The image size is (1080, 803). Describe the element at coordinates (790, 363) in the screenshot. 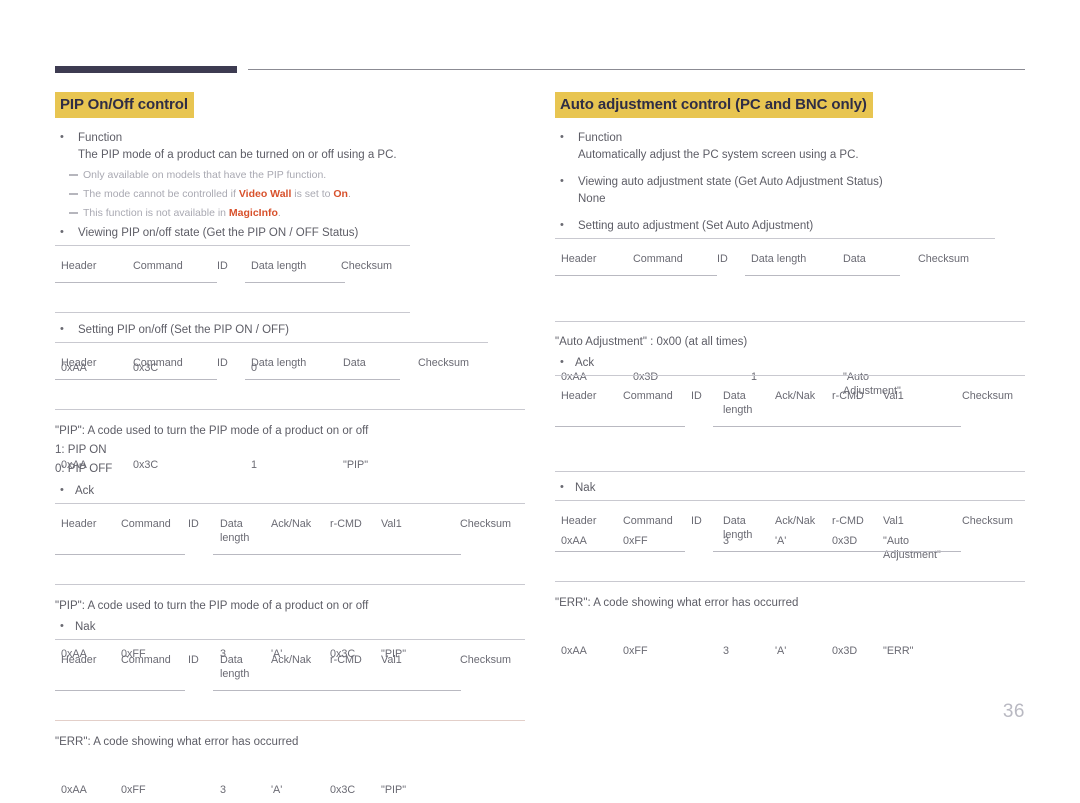

I see `right-ack-bullet: Ack` at that location.